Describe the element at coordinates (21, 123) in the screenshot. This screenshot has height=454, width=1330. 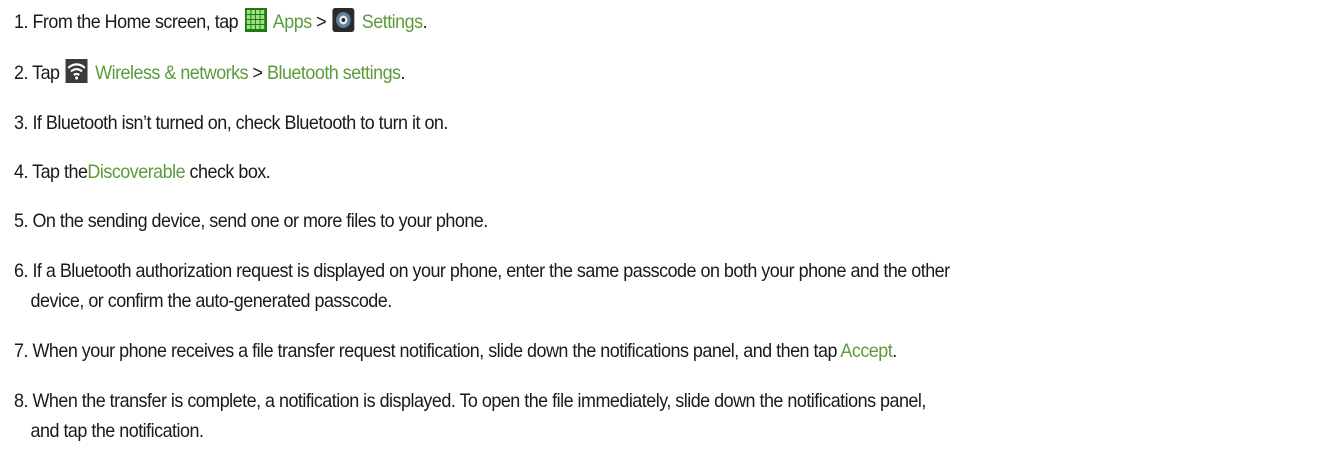
I see `step-number: 3.` at that location.